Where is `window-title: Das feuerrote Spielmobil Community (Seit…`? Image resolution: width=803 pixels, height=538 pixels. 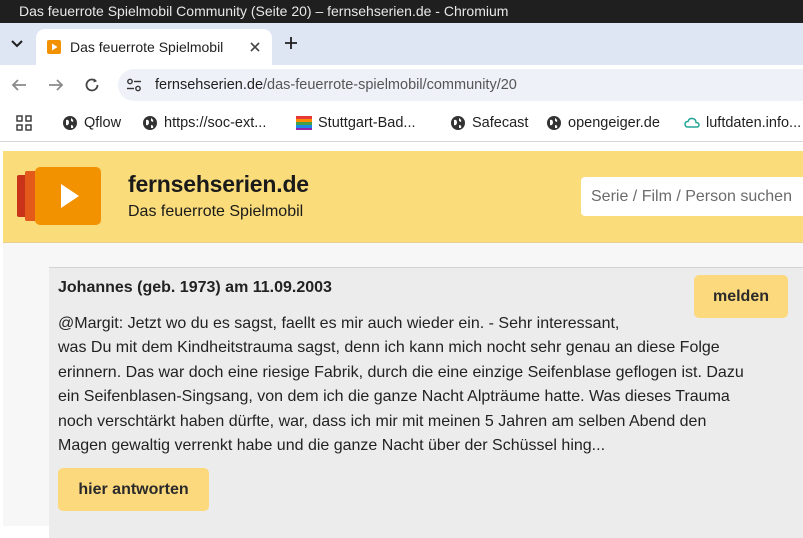 window-title: Das feuerrote Spielmobil Community (Seit… is located at coordinates (401, 11).